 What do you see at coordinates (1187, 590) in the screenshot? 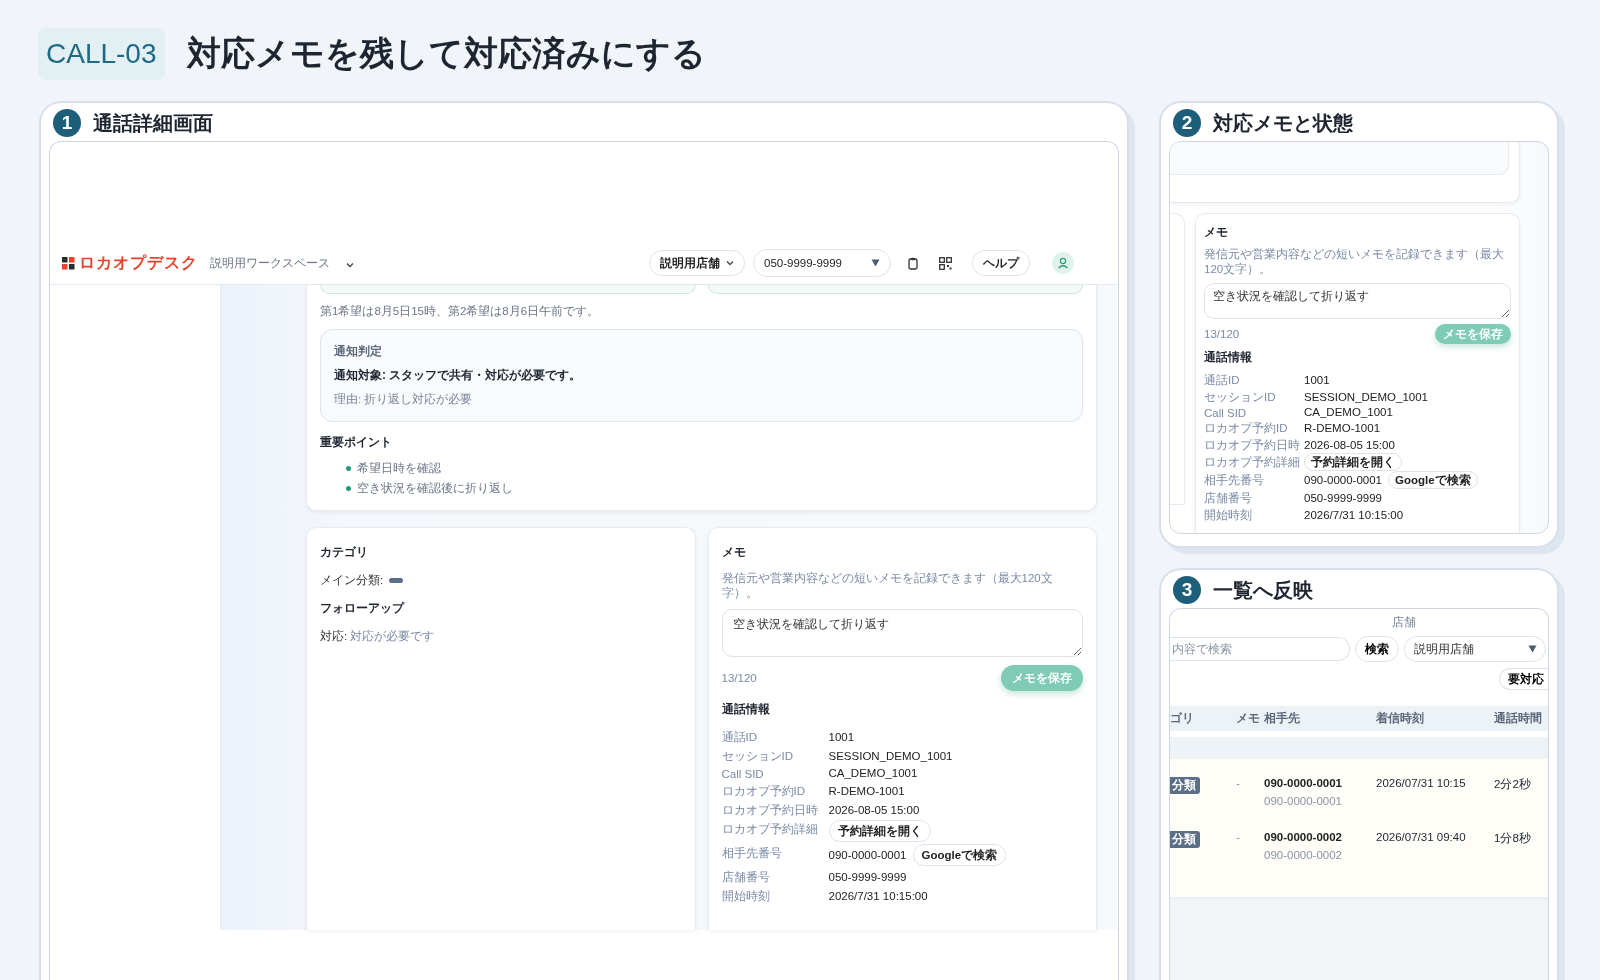
I see `step-number: 3` at bounding box center [1187, 590].